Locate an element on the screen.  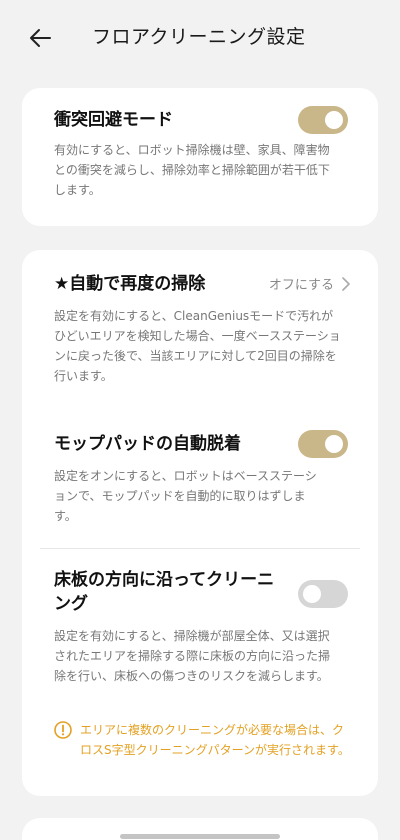
collision-avoidance-toggle is located at coordinates (323, 120).